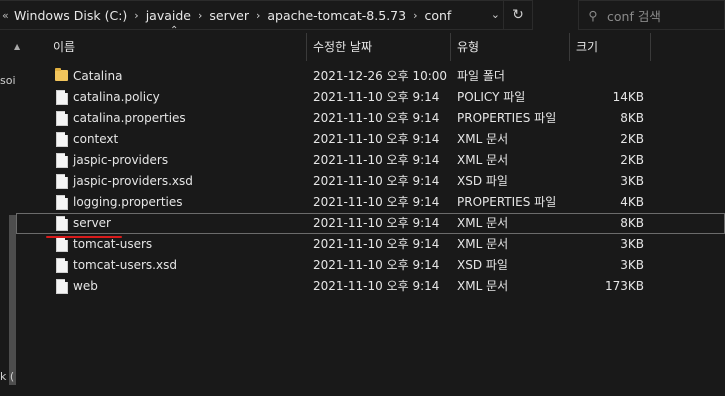 The width and height of the screenshot is (725, 396). I want to click on file-name: Catalina, so click(98, 76).